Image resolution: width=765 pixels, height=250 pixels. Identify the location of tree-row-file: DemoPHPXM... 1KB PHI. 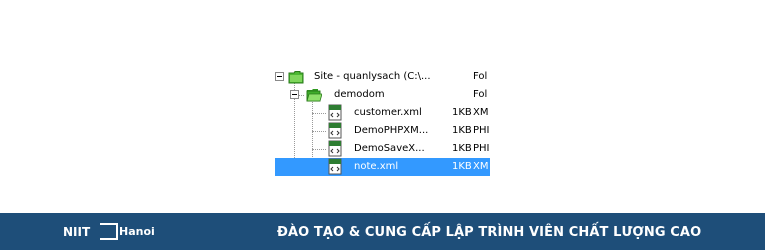
(382, 131).